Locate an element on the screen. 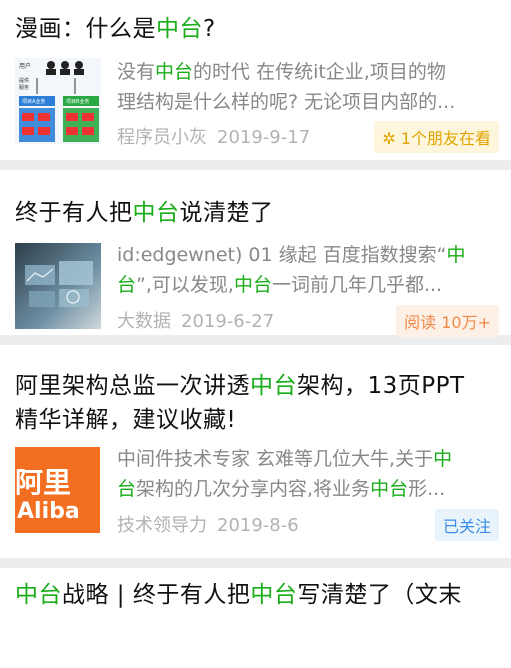  article-meta: 大数据 2019-6-27 is located at coordinates (195, 320).